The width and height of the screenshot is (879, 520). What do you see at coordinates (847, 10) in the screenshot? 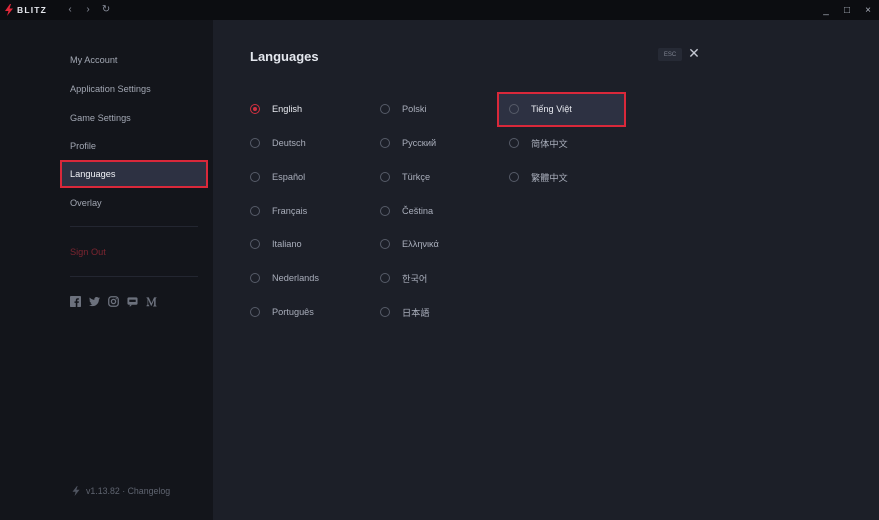
I see `maximize-button: □` at bounding box center [847, 10].